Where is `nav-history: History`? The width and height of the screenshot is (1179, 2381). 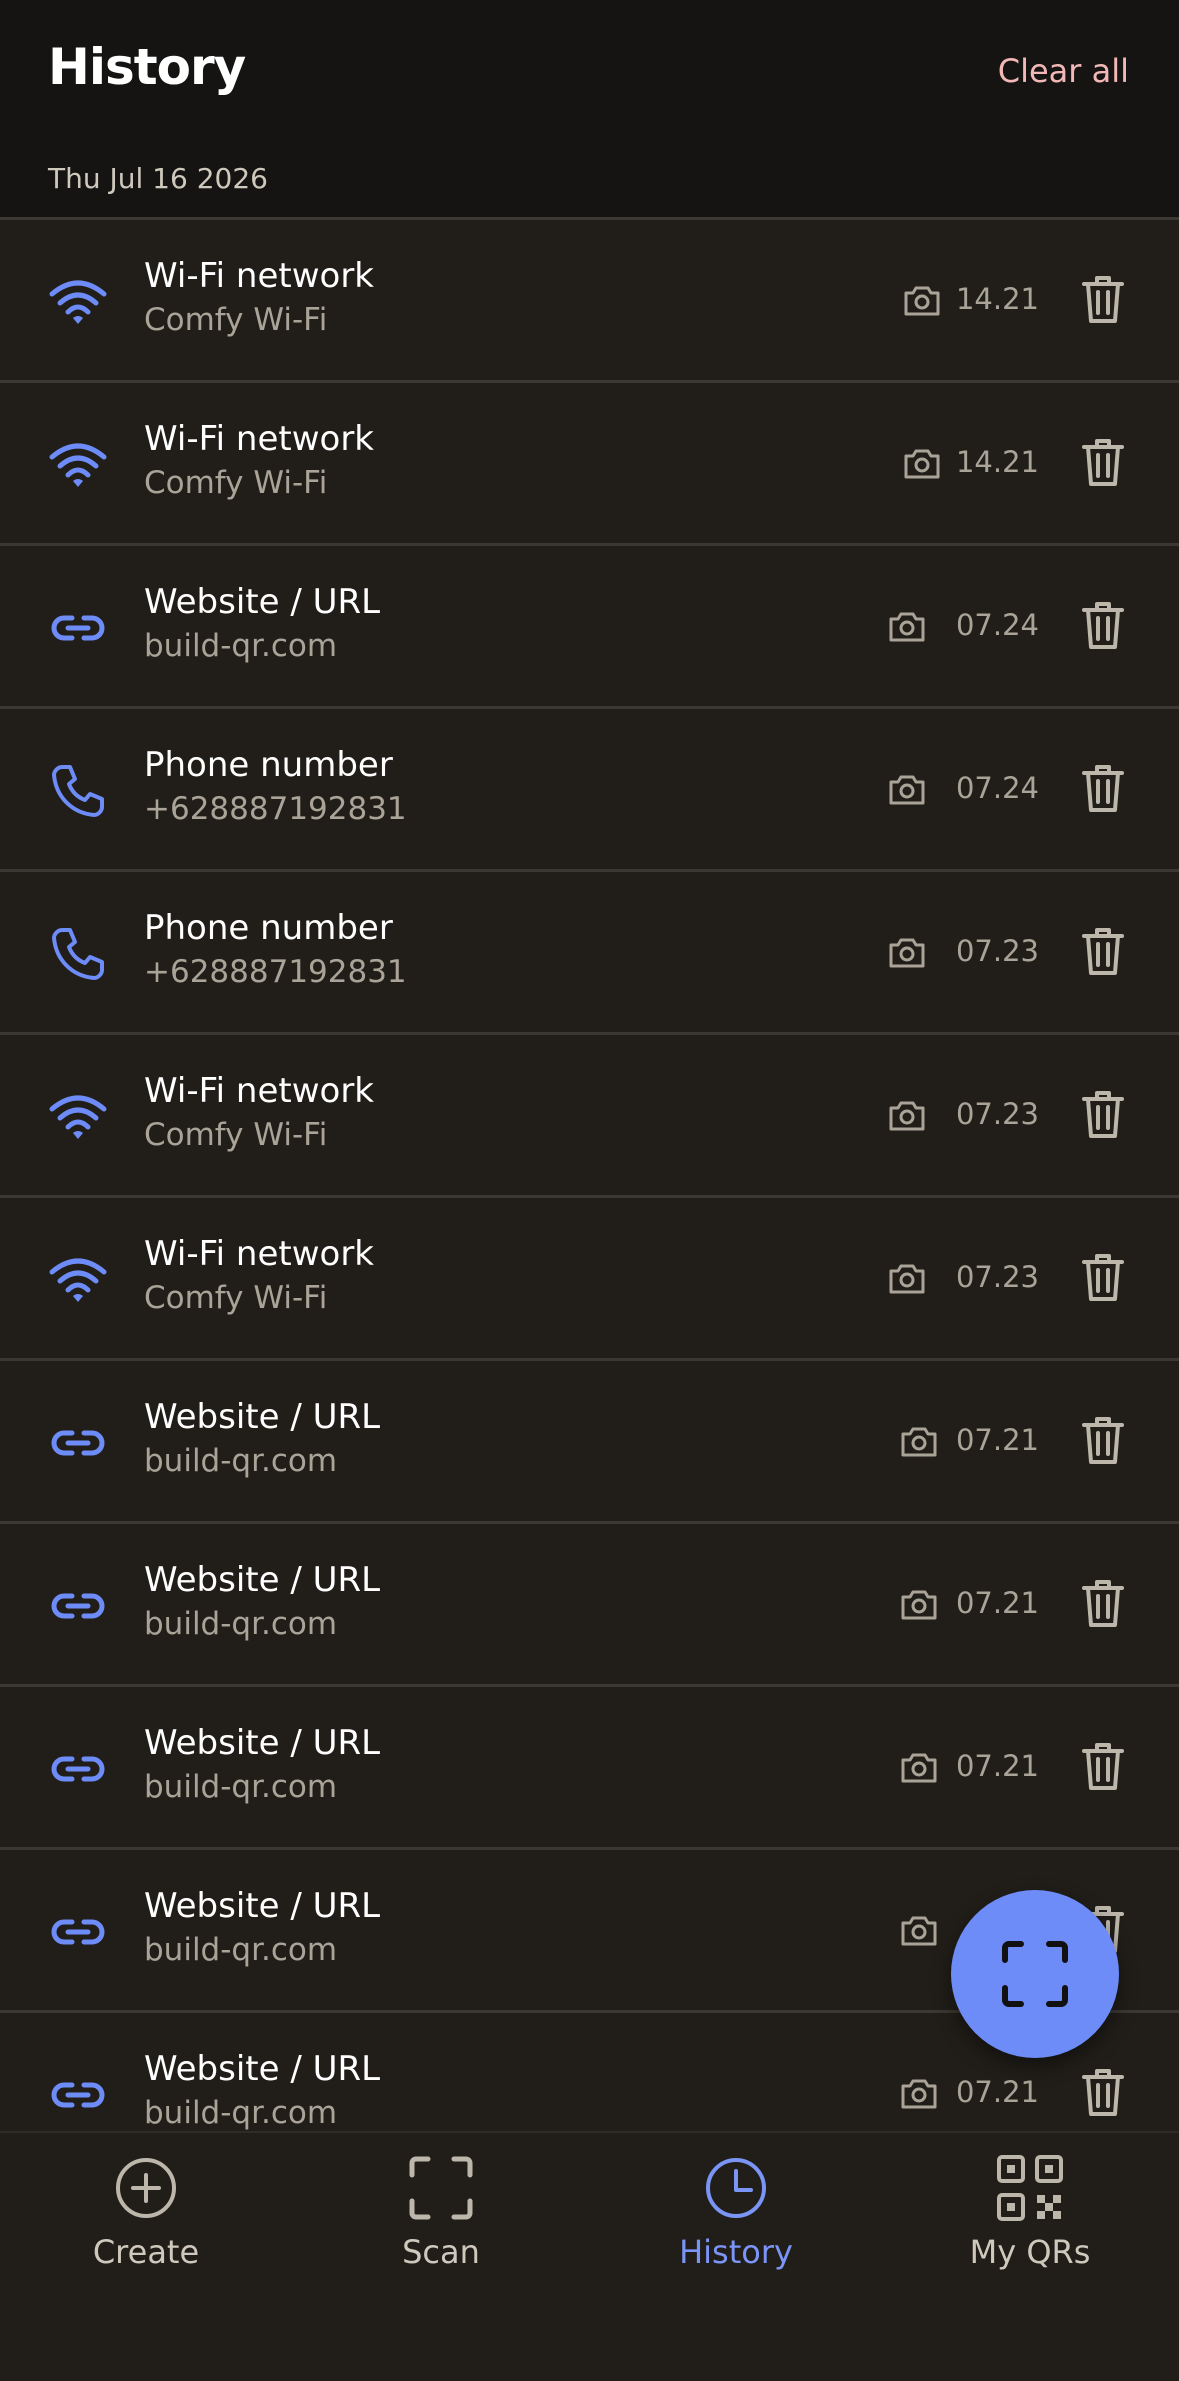
nav-history: History is located at coordinates (736, 2218).